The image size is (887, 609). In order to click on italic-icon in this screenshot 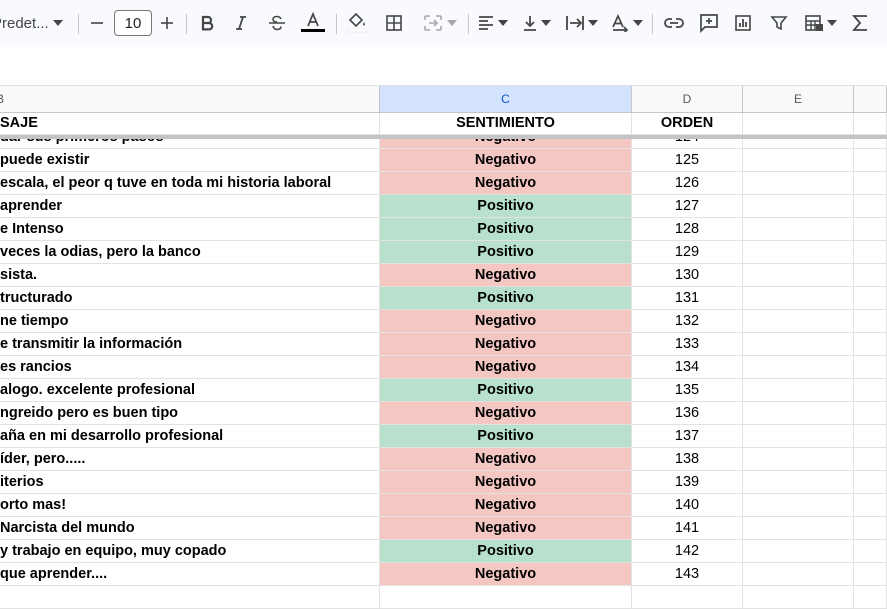, I will do `click(241, 23)`.